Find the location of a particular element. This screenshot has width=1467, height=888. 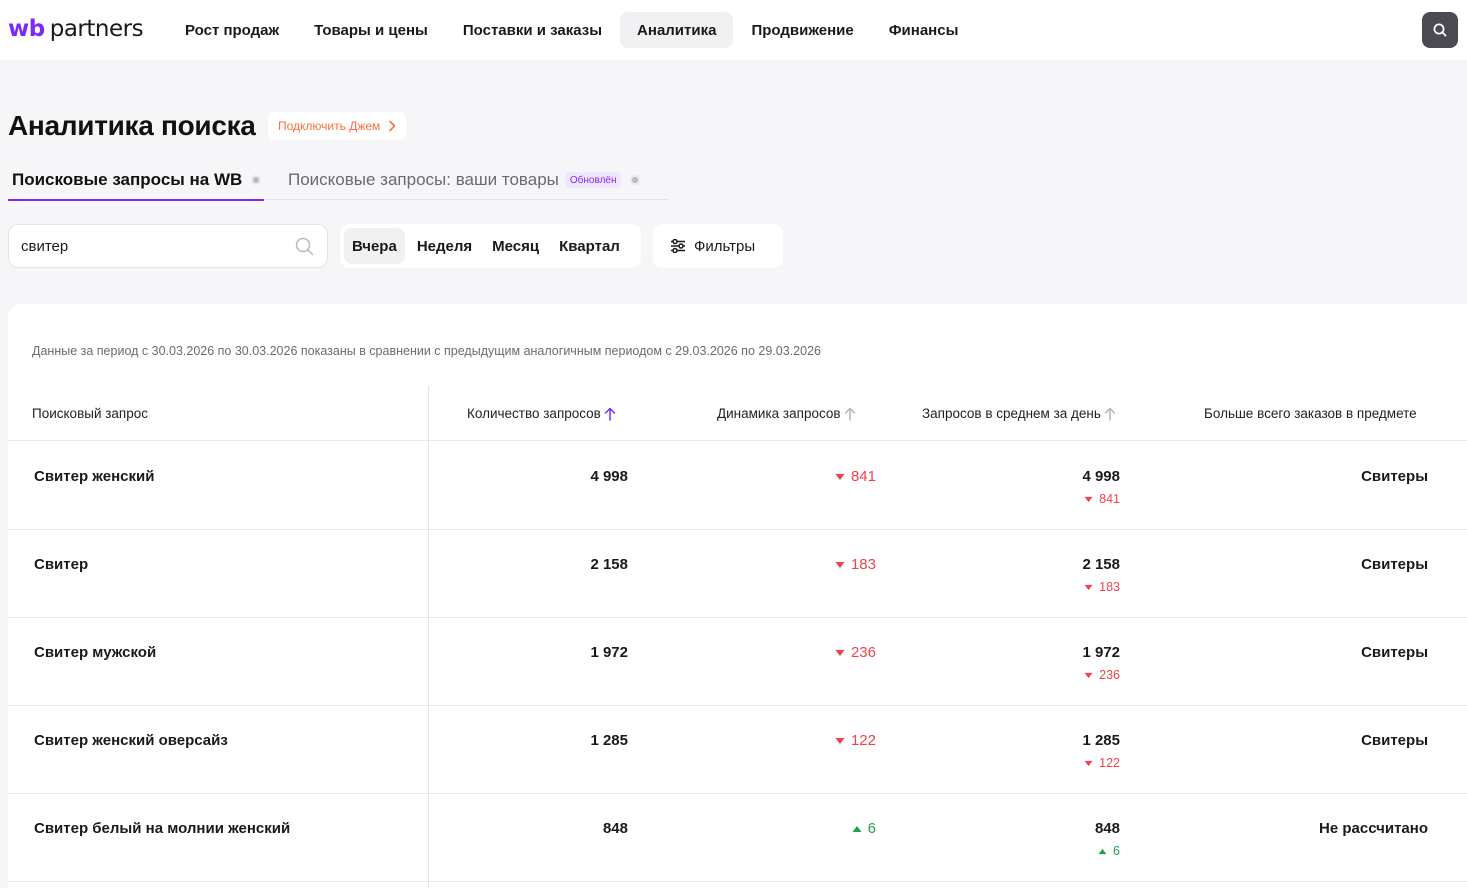

dynamics-value: 236 is located at coordinates (863, 652).